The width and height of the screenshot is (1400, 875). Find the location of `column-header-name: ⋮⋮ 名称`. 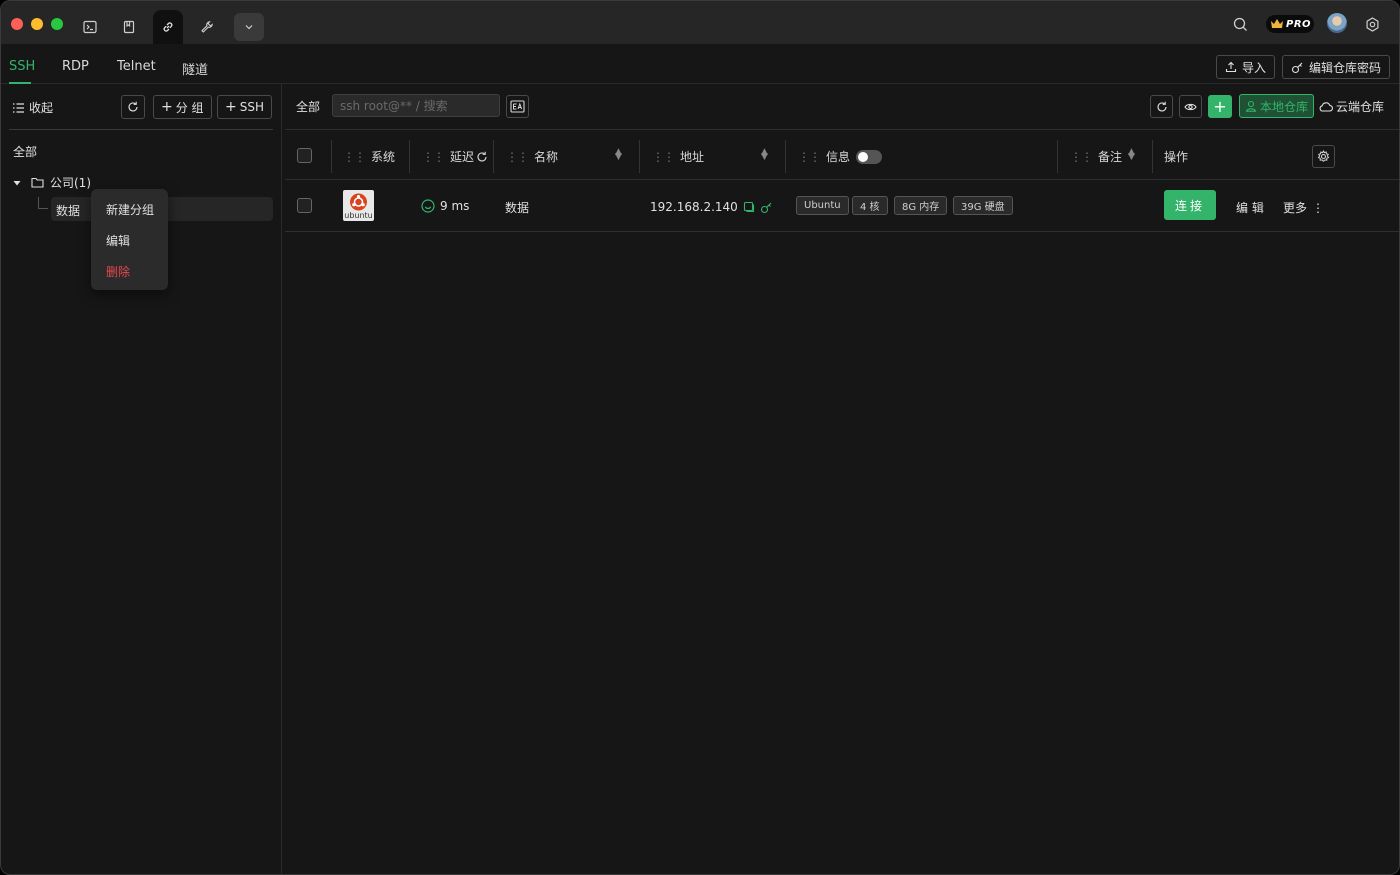

column-header-name: ⋮⋮ 名称 is located at coordinates (532, 156).